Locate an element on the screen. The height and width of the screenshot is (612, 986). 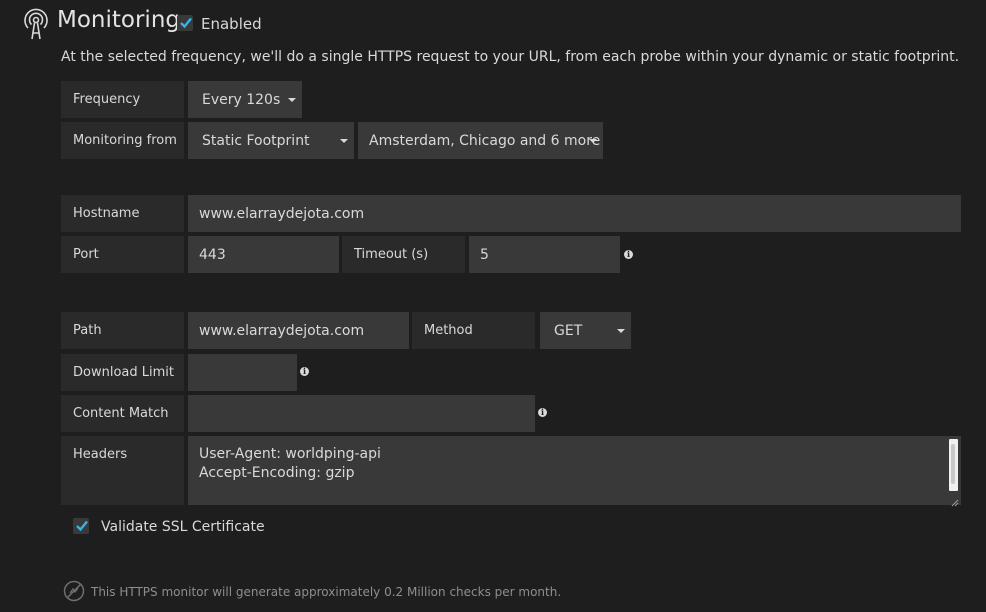
validate-ssl-checkbox is located at coordinates (81, 526).